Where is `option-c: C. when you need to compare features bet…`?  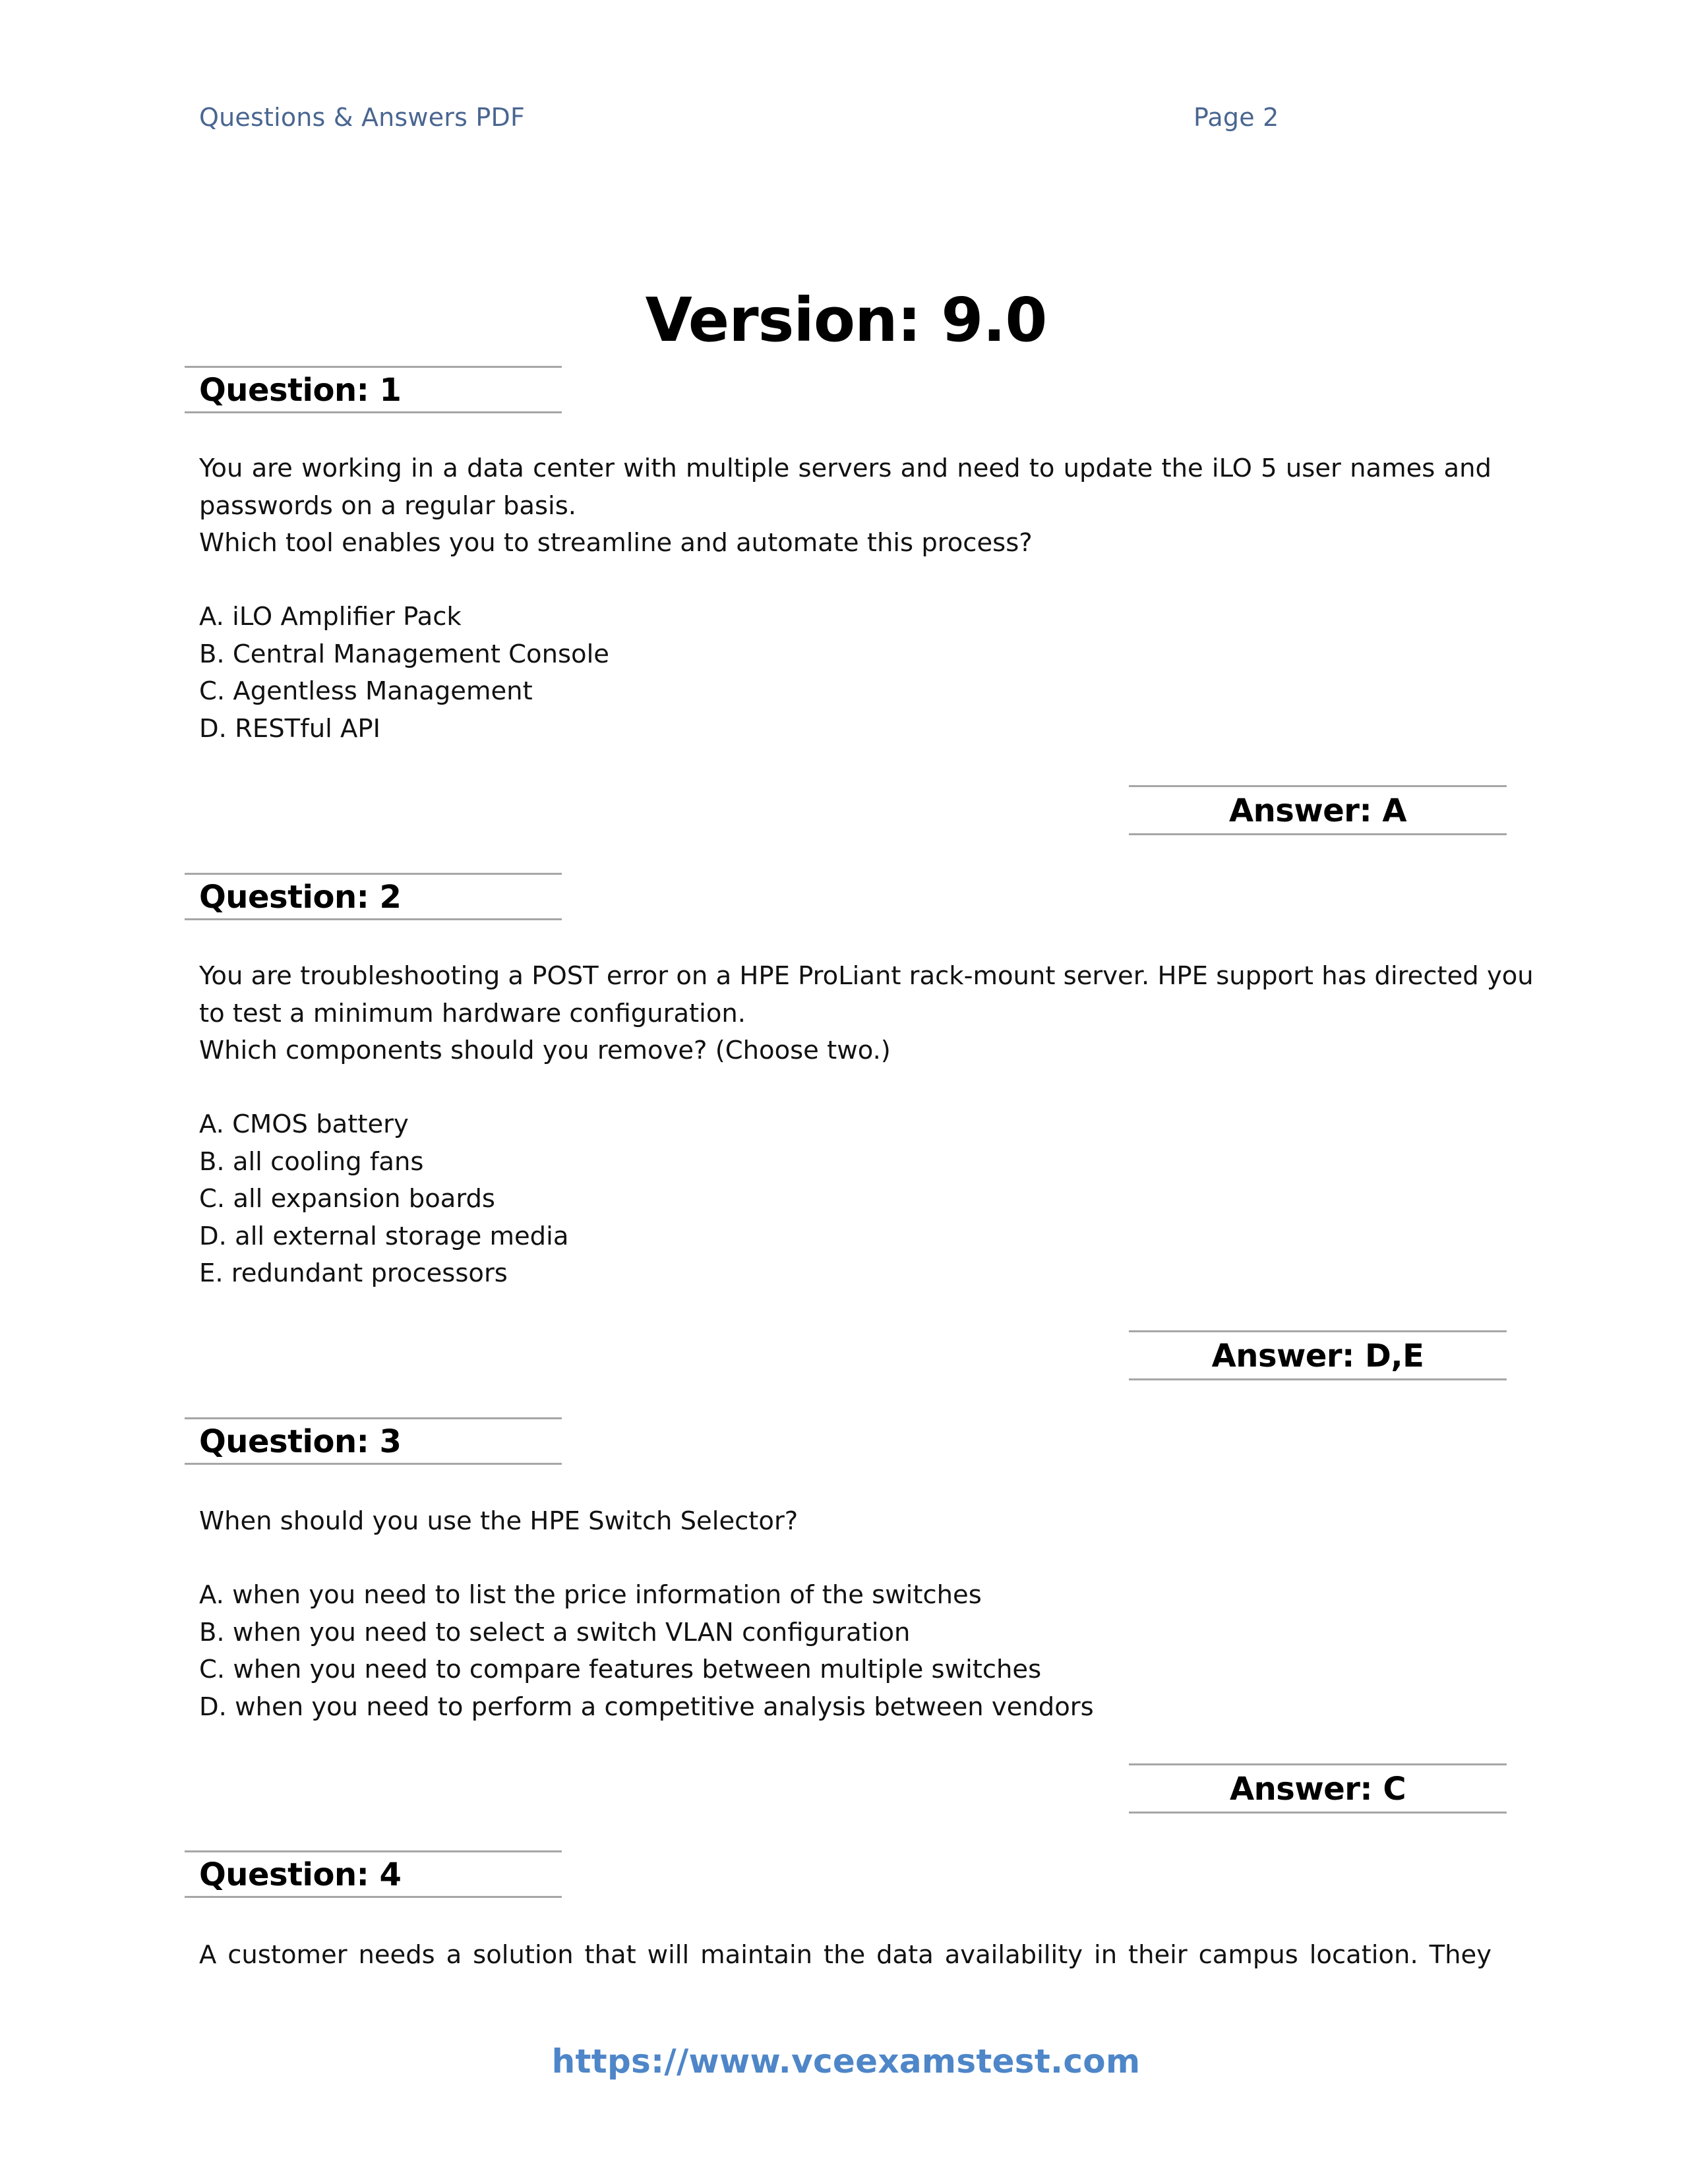
option-c: C. when you need to compare features bet… is located at coordinates (620, 1669).